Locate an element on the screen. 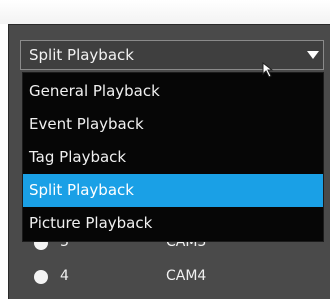  channel-radio is located at coordinates (41, 277).